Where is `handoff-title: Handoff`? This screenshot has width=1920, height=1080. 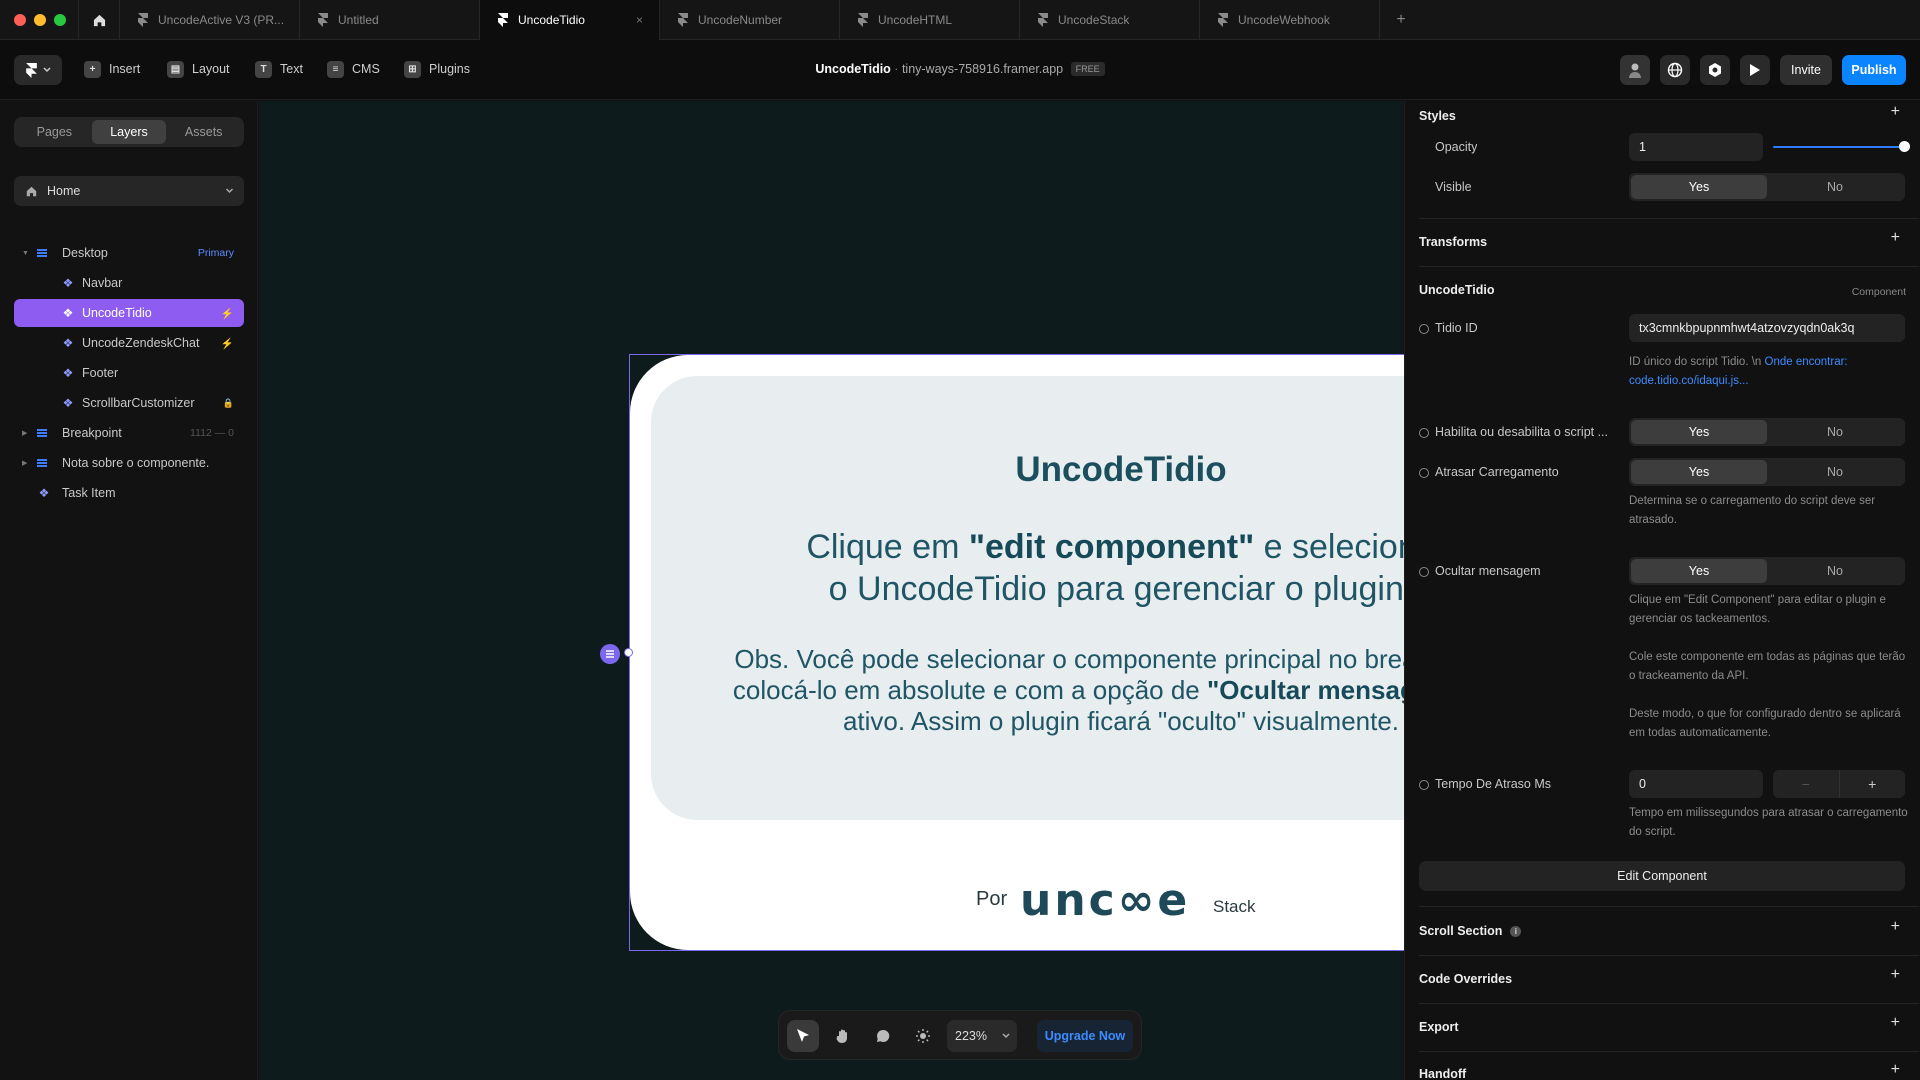
handoff-title: Handoff is located at coordinates (1442, 1073).